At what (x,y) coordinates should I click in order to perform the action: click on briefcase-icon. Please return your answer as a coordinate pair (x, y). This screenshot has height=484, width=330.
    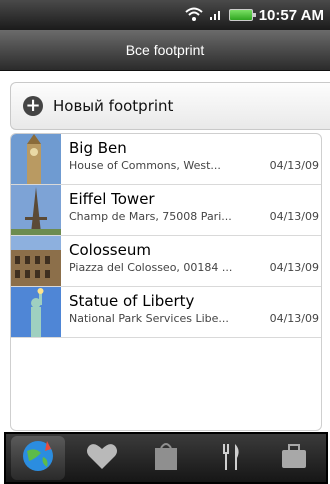
    Looking at the image, I should click on (294, 458).